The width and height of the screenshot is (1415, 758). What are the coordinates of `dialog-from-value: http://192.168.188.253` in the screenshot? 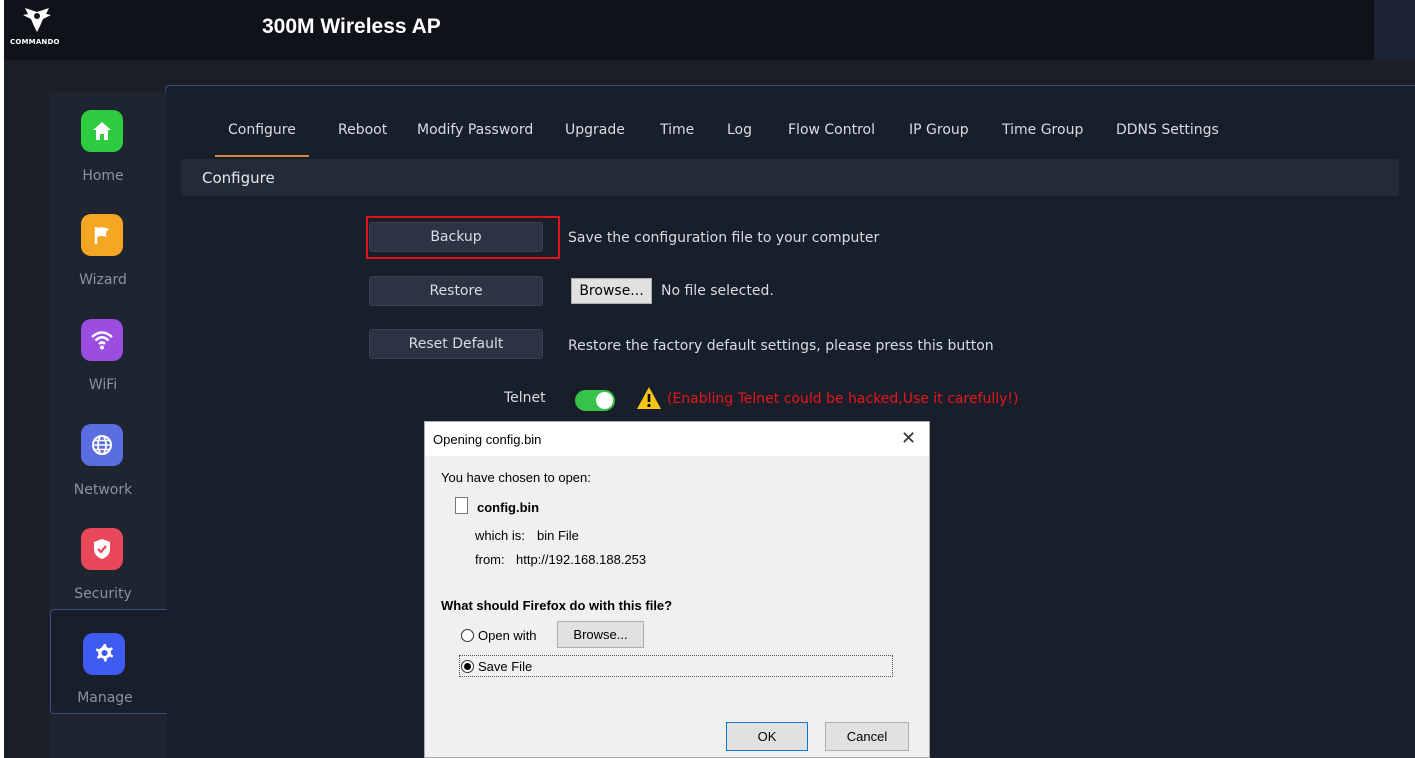 It's located at (581, 559).